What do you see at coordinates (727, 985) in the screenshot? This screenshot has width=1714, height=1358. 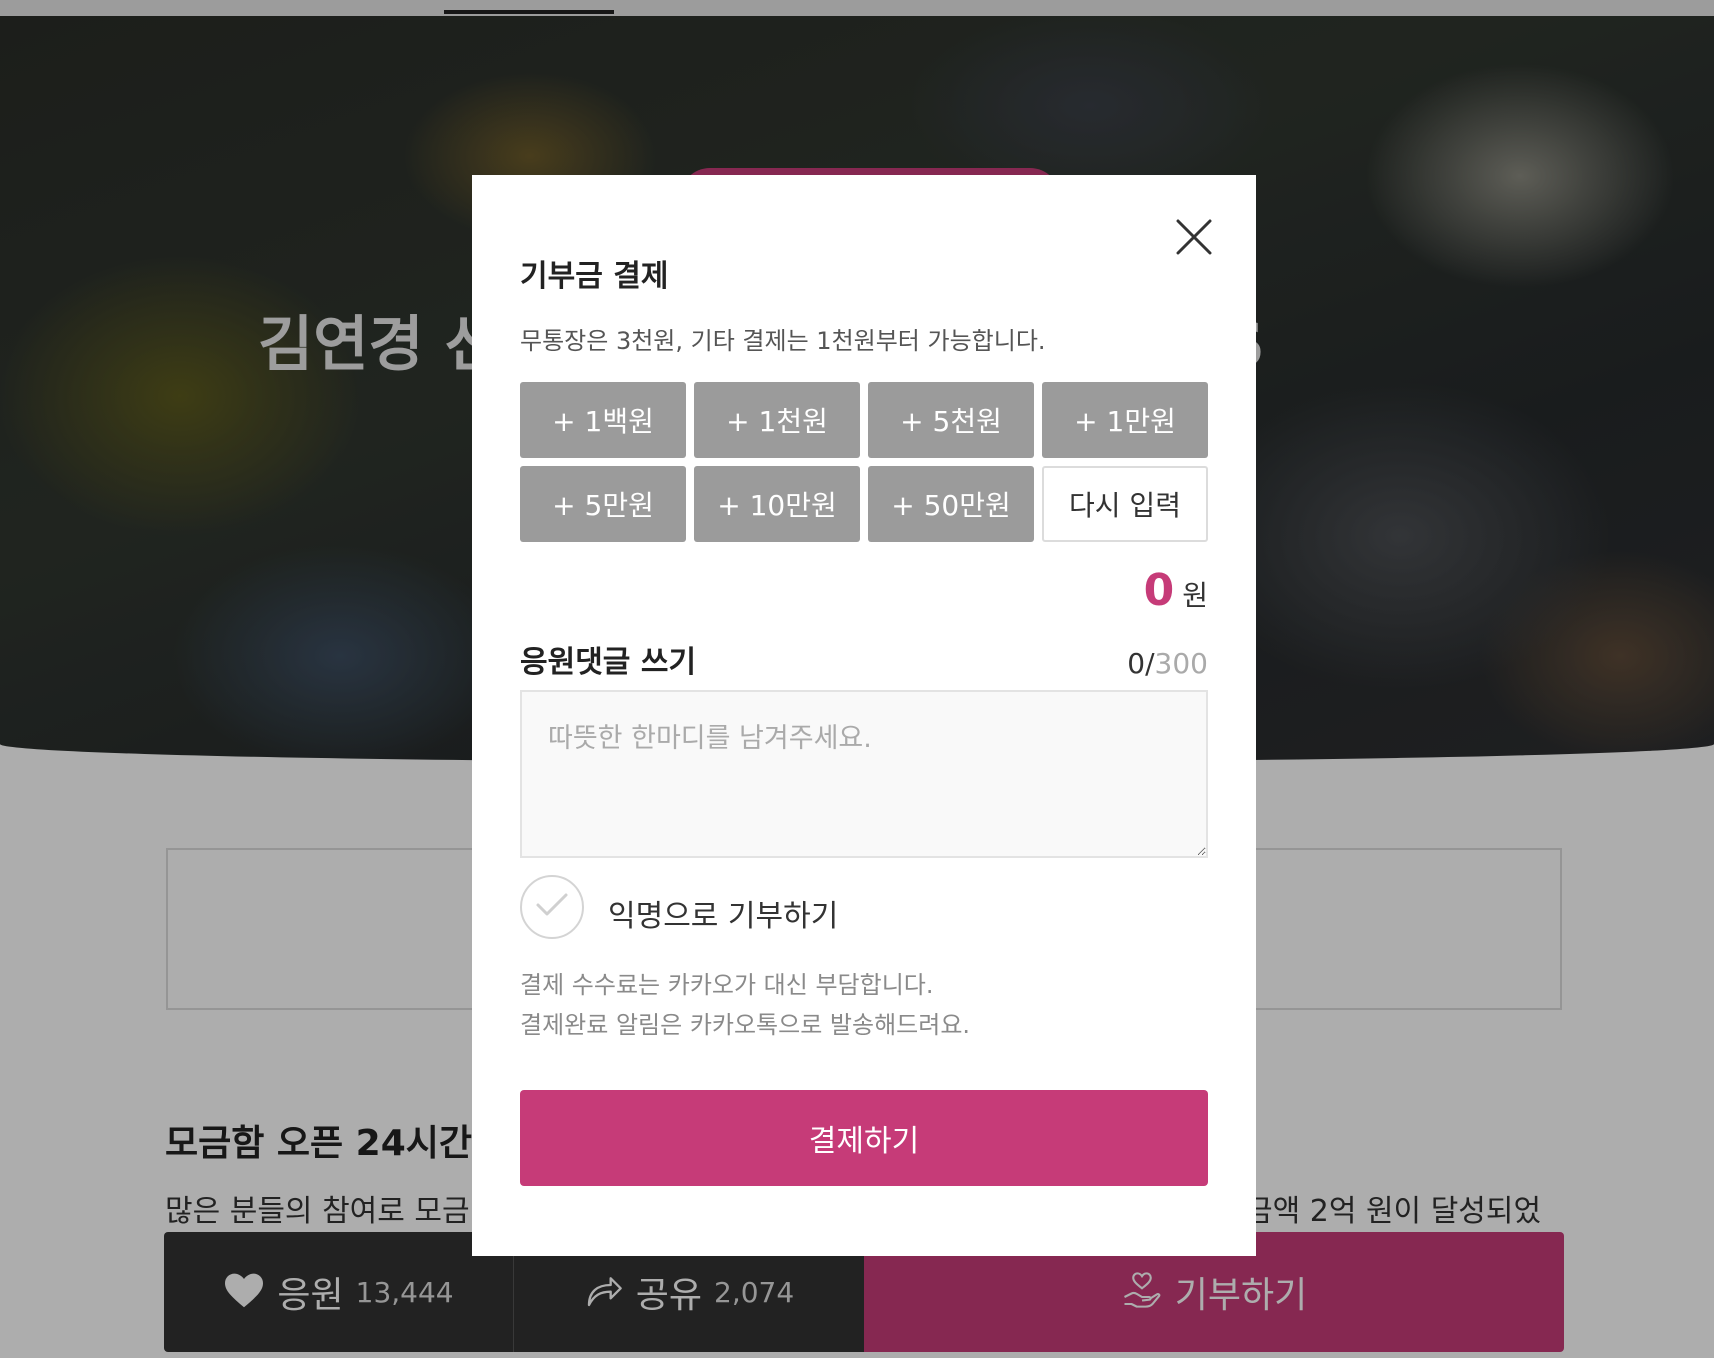 I see `fee-note-line-1: 결제 수수료는 카카오가 대신 부담합니다.` at bounding box center [727, 985].